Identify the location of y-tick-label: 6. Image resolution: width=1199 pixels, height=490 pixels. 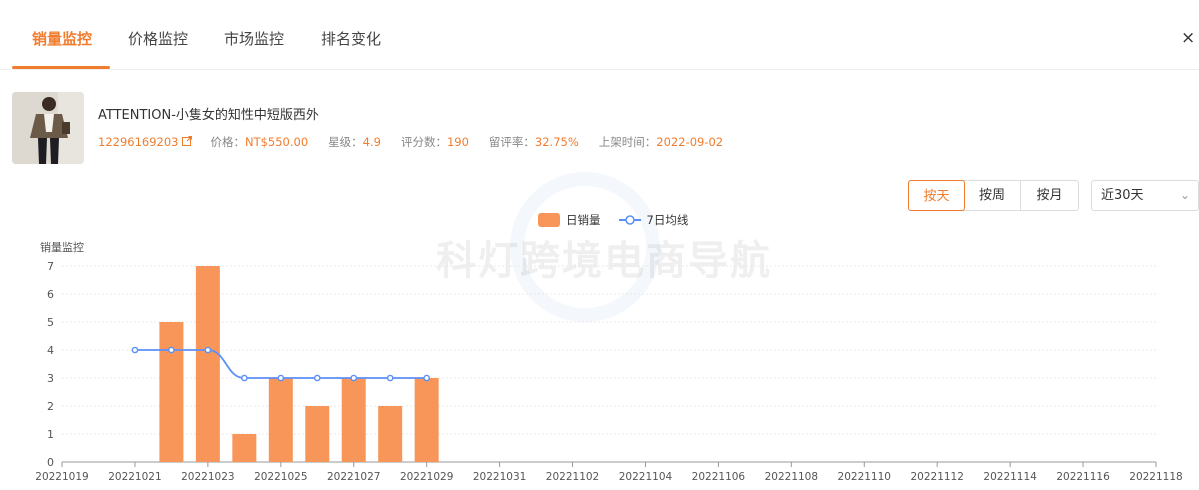
(50, 294).